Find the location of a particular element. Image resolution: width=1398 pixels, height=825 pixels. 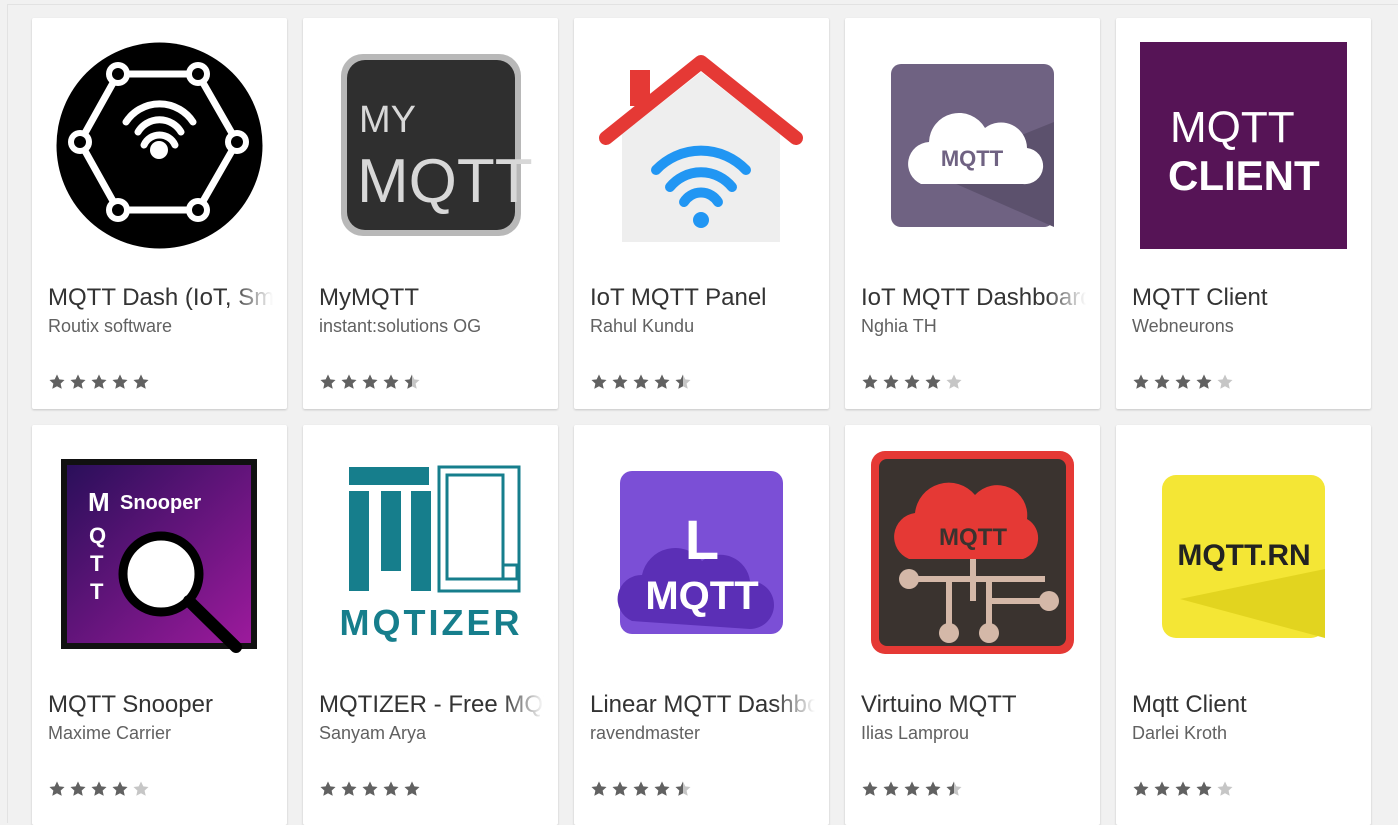

app-developer: instant:solutions OG is located at coordinates (431, 326).